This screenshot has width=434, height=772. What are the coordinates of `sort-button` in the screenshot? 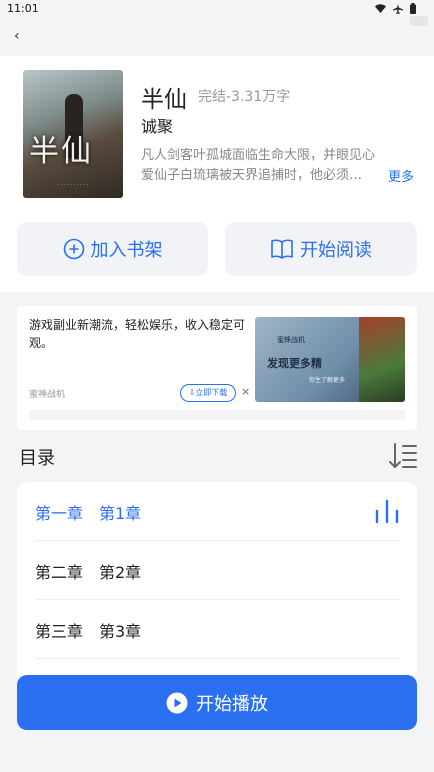 It's located at (403, 458).